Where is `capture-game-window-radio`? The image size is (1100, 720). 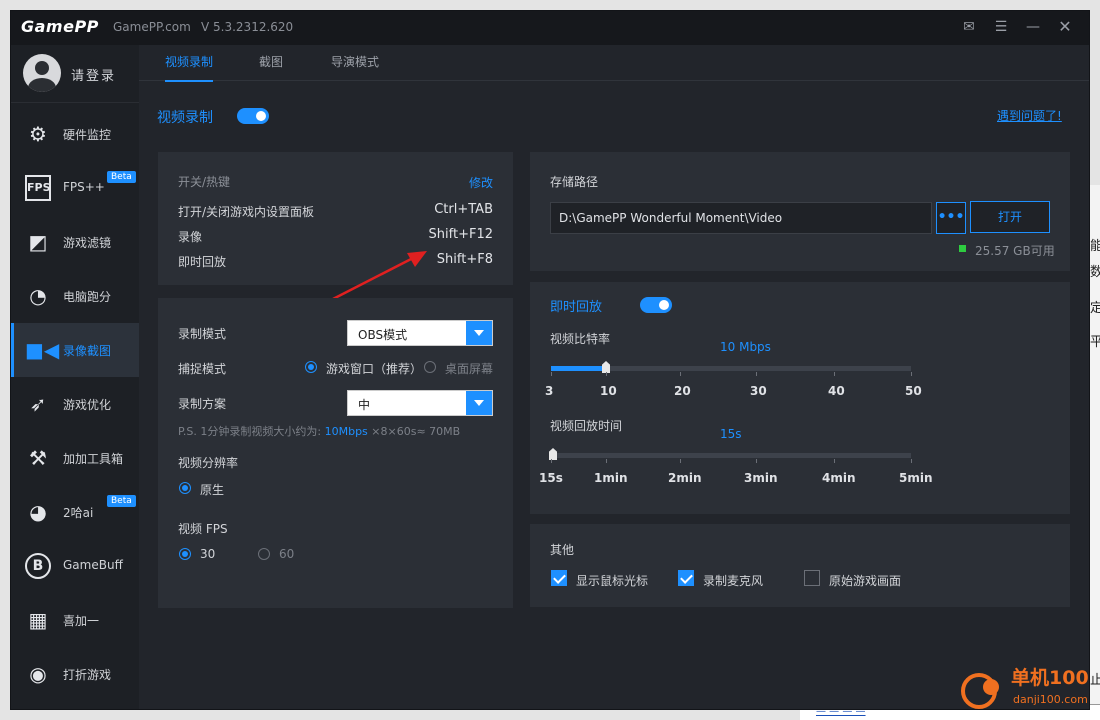
capture-game-window-radio is located at coordinates (311, 367).